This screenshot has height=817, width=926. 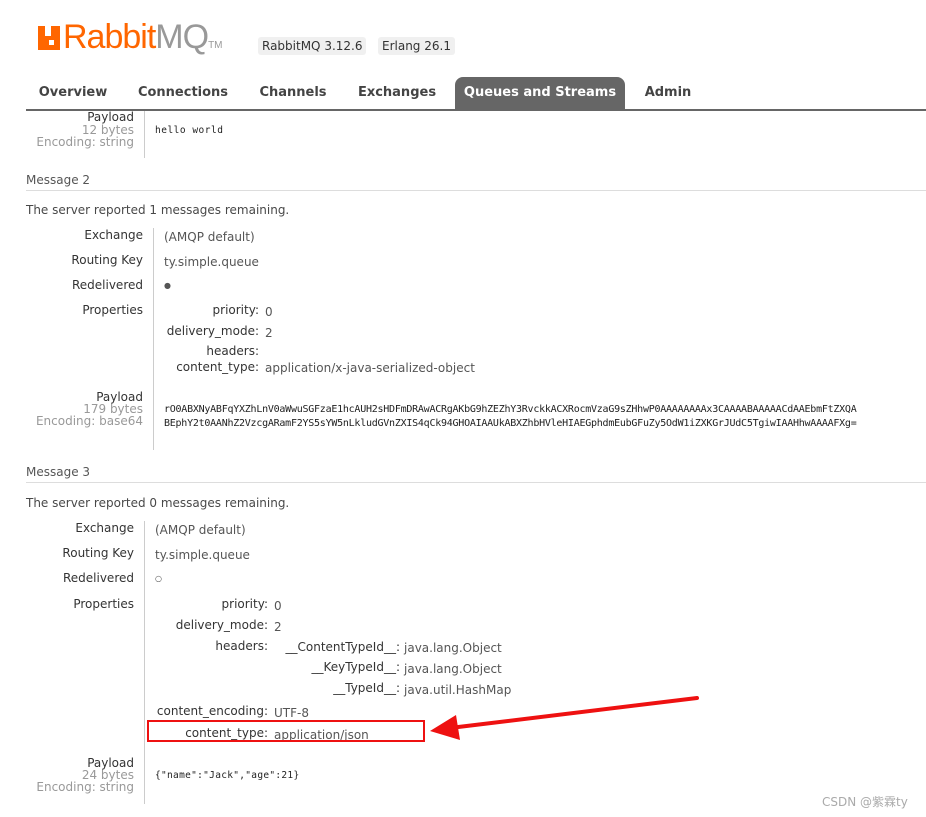 I want to click on watermark: CSDN @紫霖ty, so click(x=865, y=802).